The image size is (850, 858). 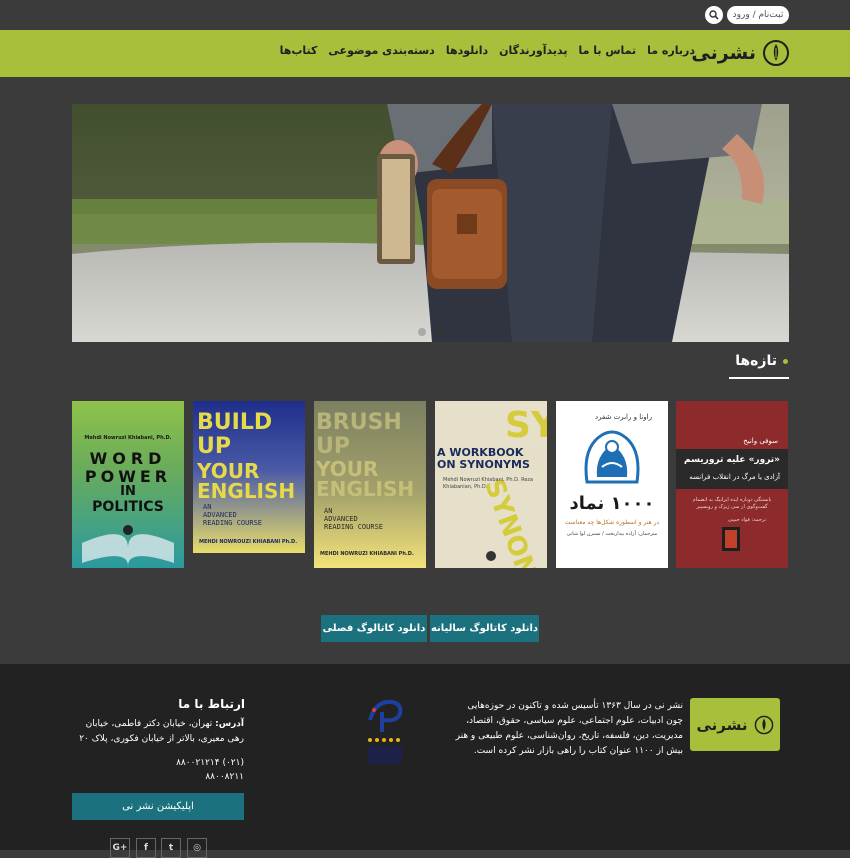 What do you see at coordinates (182, 763) in the screenshot?
I see `footer-phone-1: (۰۲۱) ۸۸۰۰۲۱۲۱۴` at bounding box center [182, 763].